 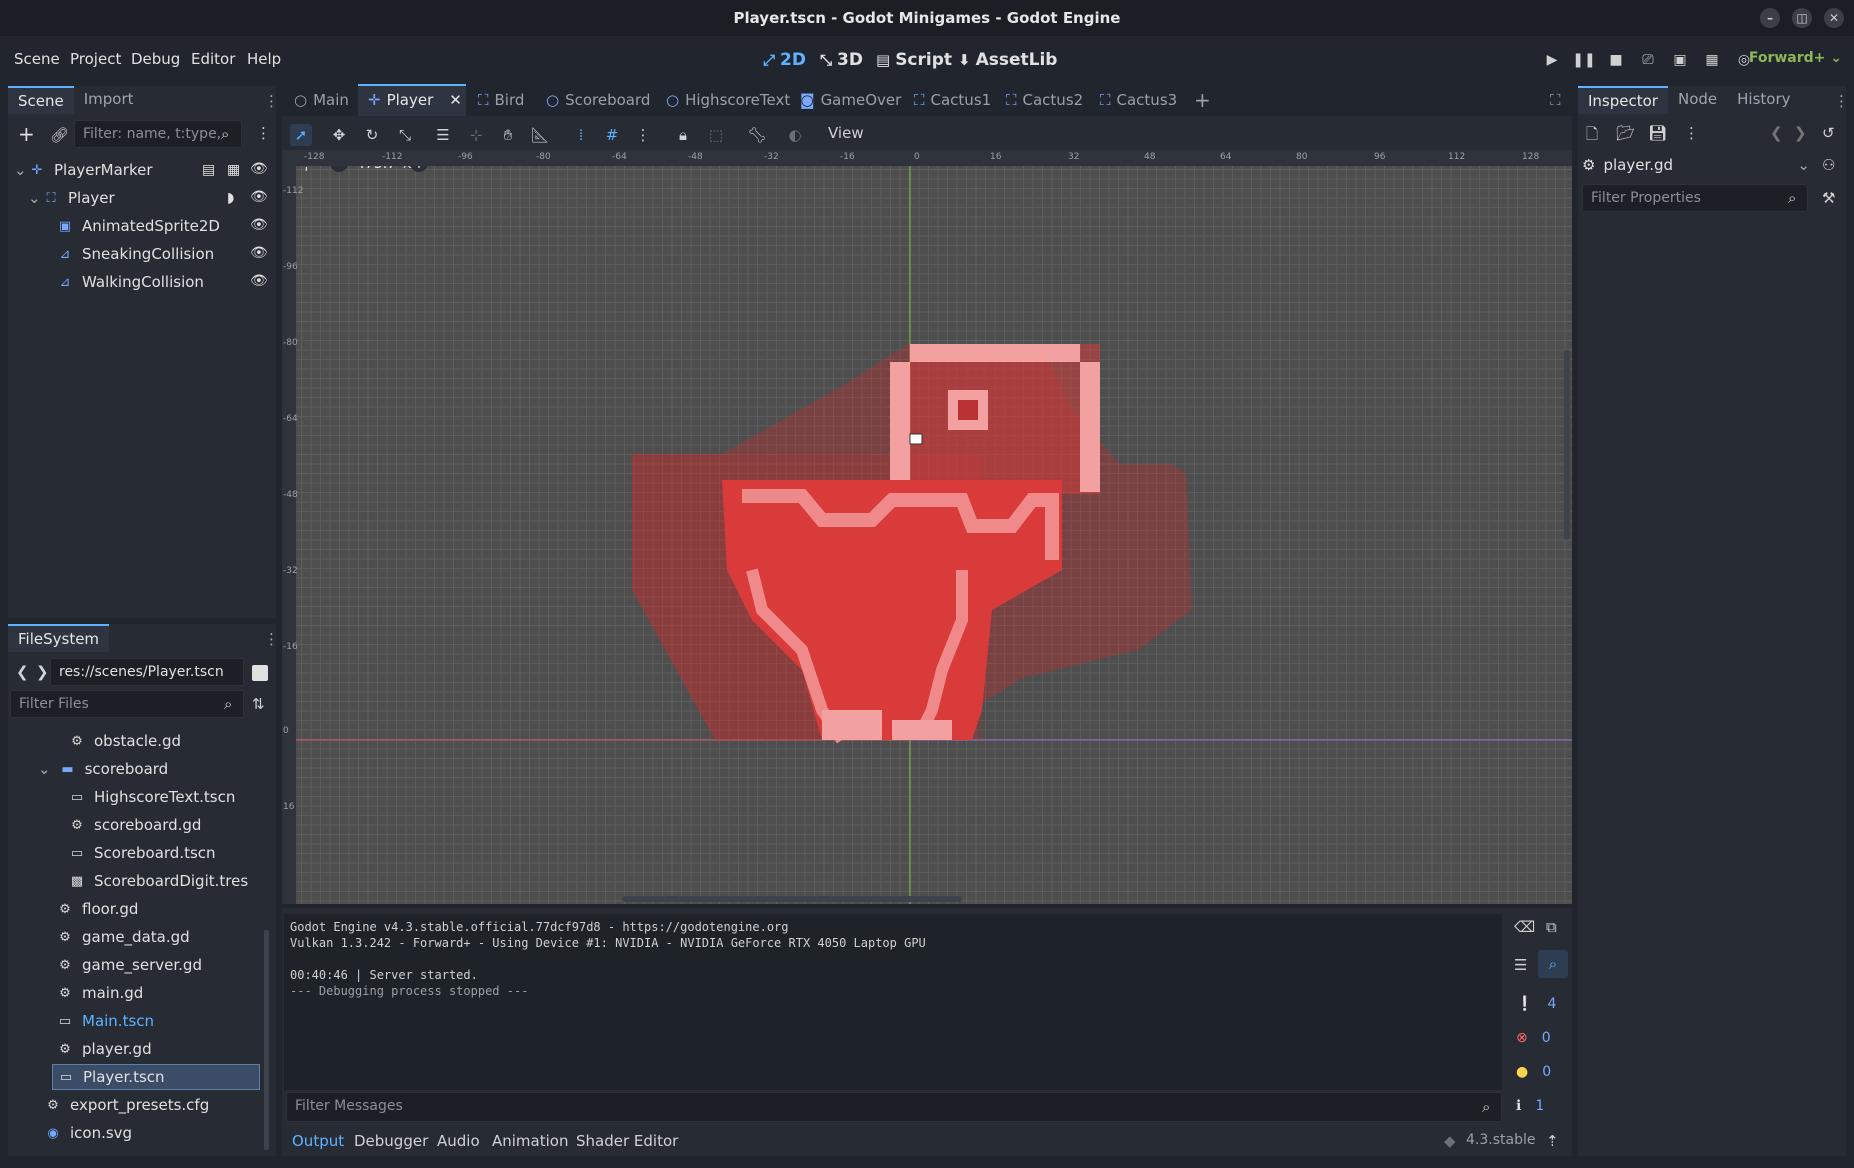 I want to click on warnings-counter: ● 0, so click(x=1538, y=1072).